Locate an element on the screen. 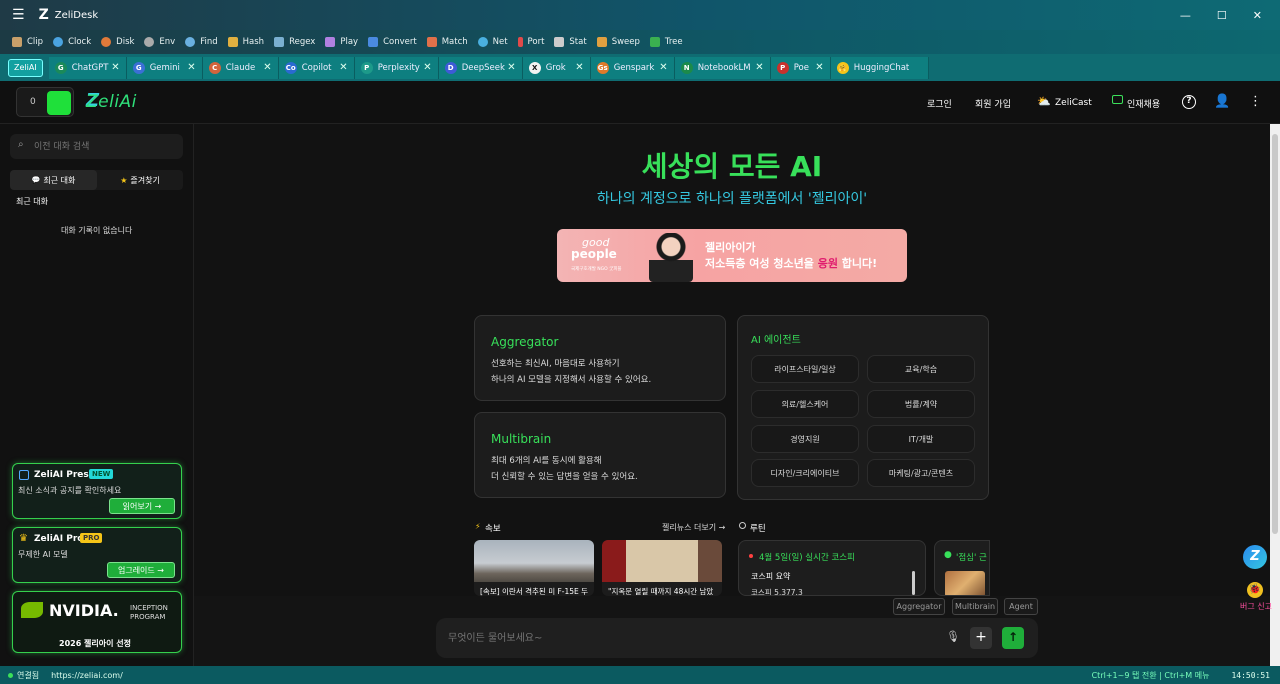 Image resolution: width=1280 pixels, height=684 pixels. close-window-button: ✕ is located at coordinates (1257, 15).